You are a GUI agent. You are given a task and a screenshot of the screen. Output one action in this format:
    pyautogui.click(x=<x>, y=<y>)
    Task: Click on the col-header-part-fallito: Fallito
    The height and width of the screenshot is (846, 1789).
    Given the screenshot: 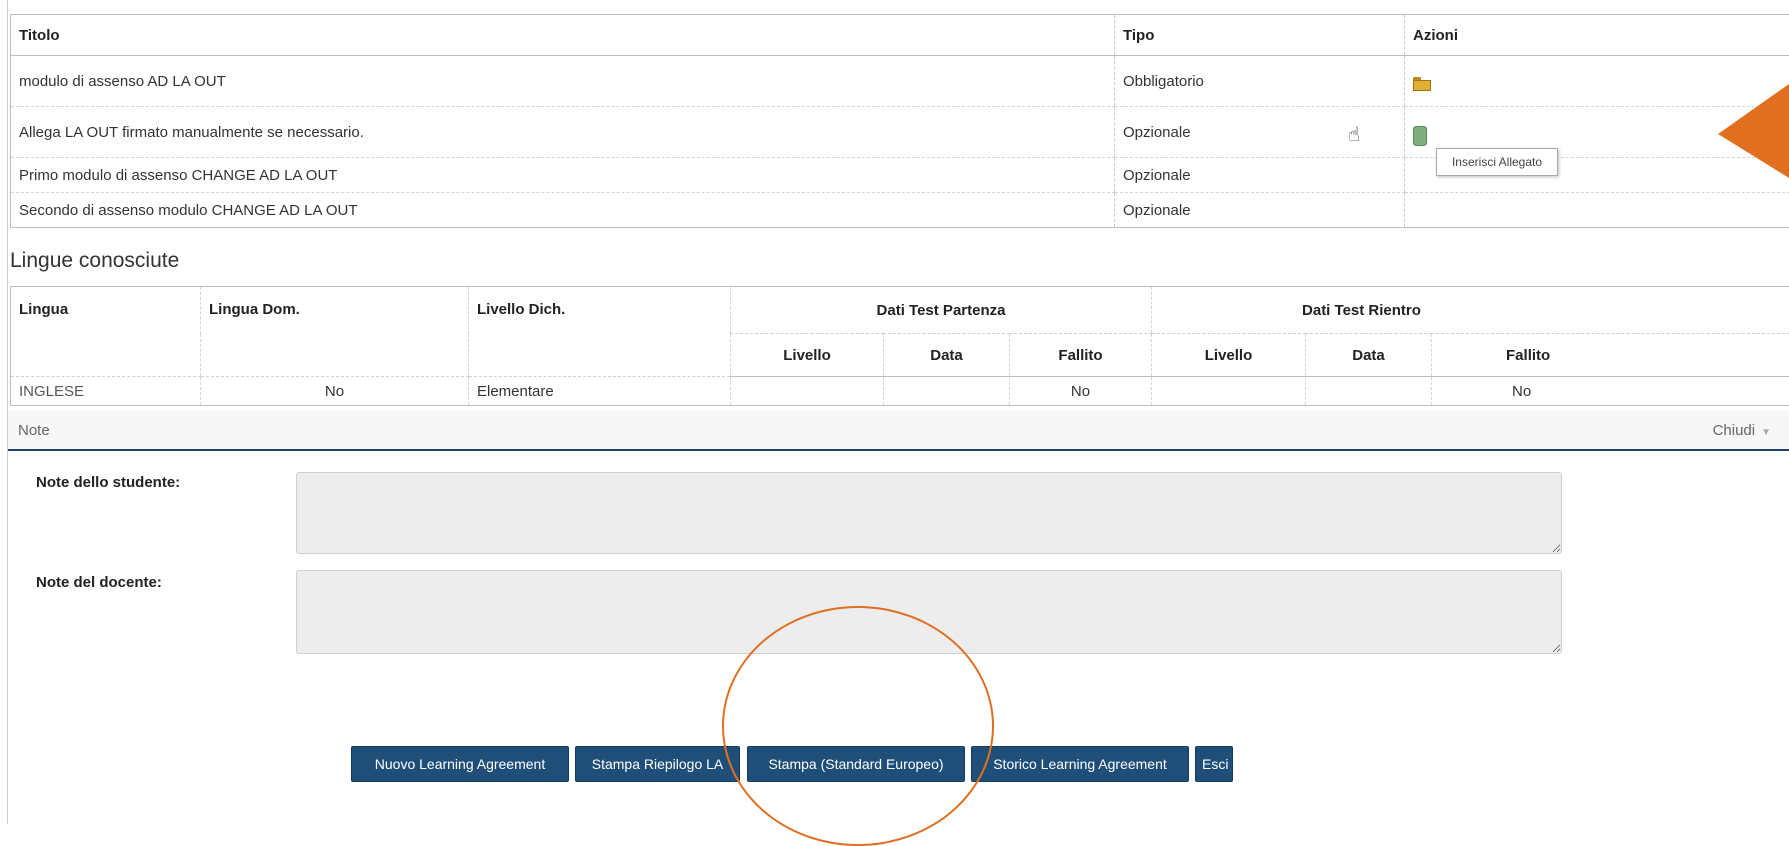 What is the action you would take?
    pyautogui.click(x=1081, y=355)
    